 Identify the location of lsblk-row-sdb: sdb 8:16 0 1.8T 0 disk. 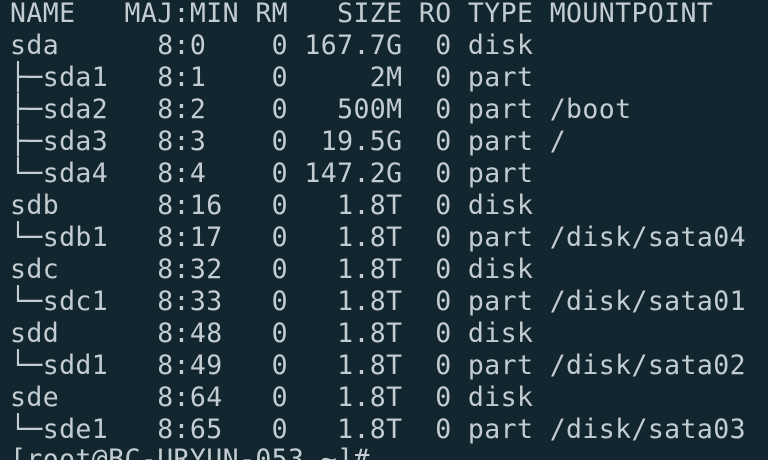
(272, 205).